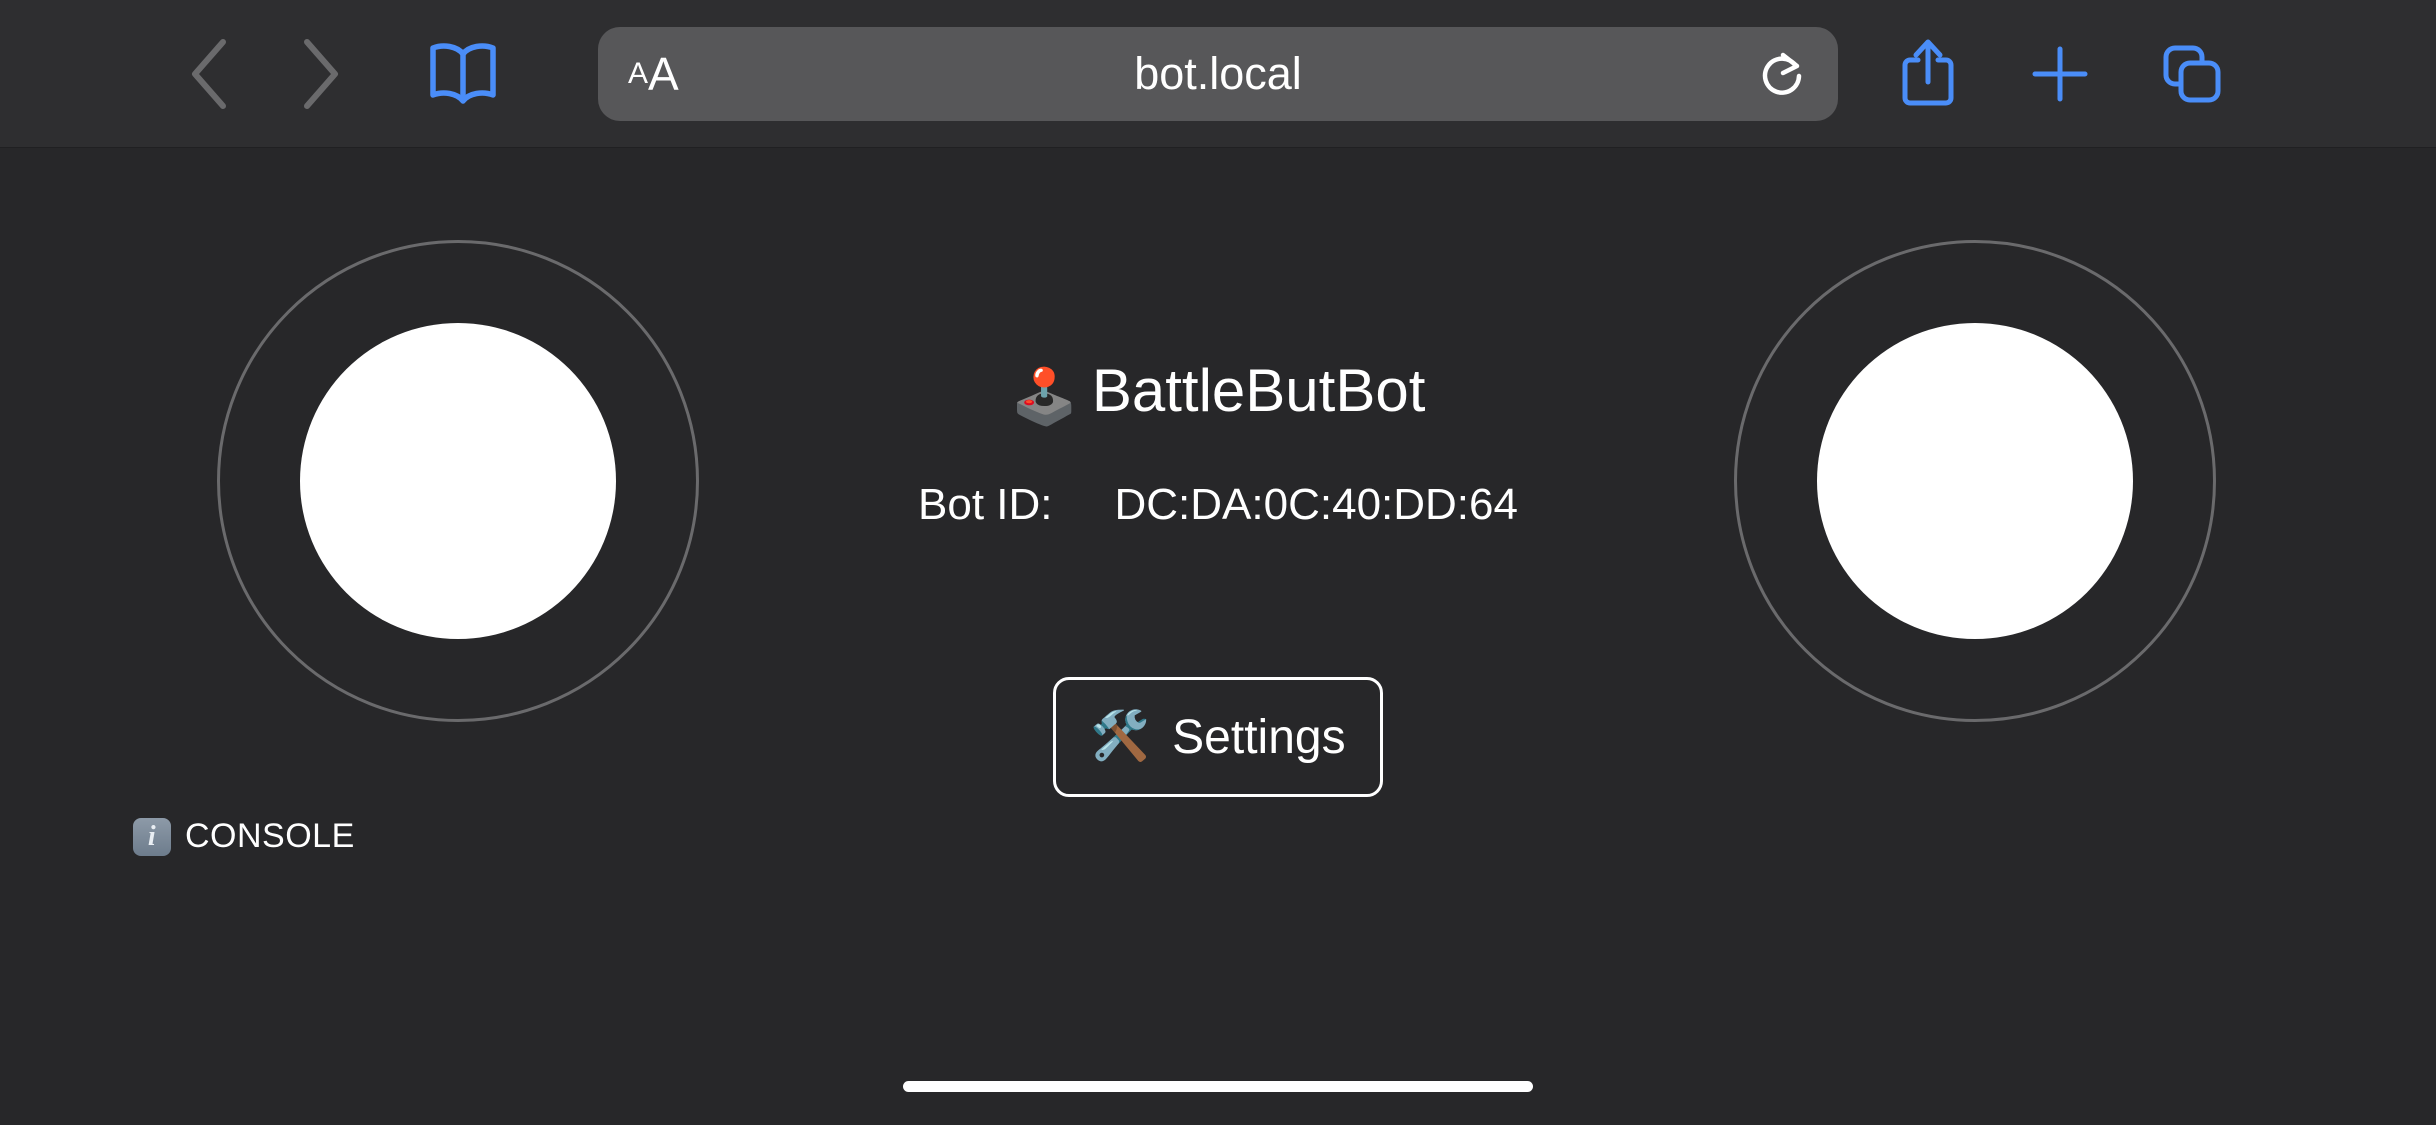  Describe the element at coordinates (1259, 737) in the screenshot. I see `settings-button-label: Settings` at that location.